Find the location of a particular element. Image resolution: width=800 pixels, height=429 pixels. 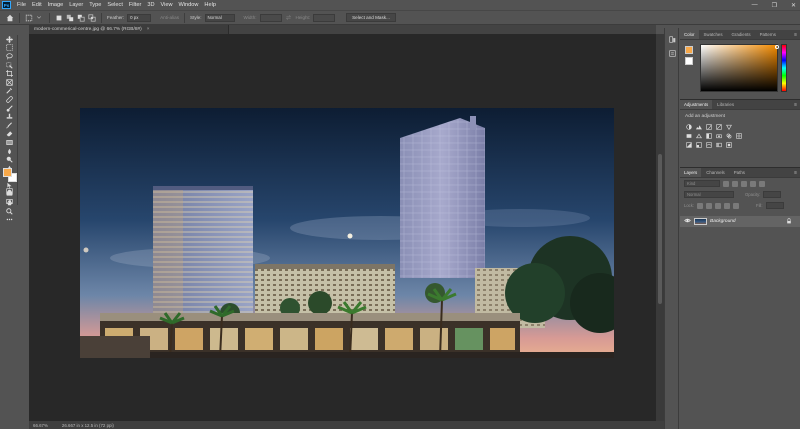

minimize-button: — is located at coordinates (755, 5).